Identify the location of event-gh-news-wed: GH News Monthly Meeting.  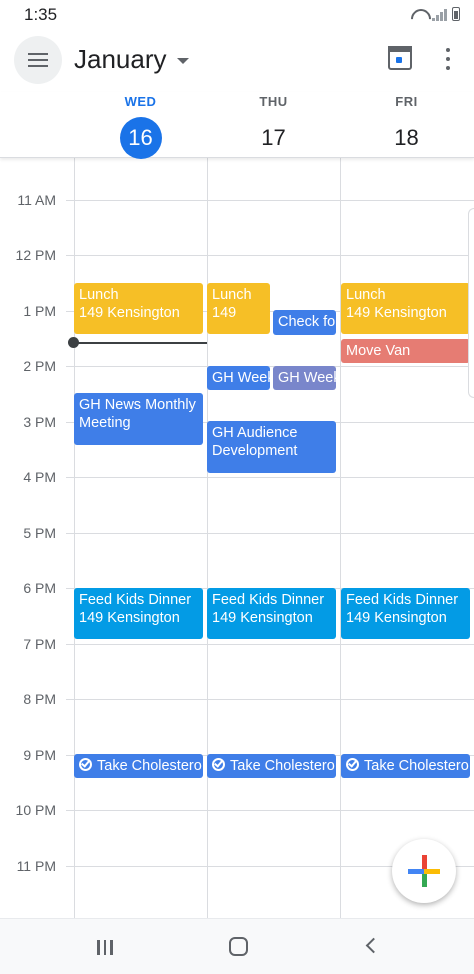
(138, 419).